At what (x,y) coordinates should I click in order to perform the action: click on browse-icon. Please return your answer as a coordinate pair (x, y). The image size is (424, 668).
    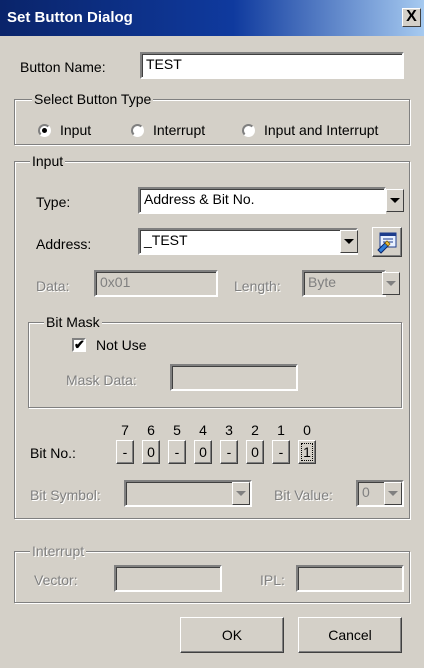
    Looking at the image, I should click on (387, 243).